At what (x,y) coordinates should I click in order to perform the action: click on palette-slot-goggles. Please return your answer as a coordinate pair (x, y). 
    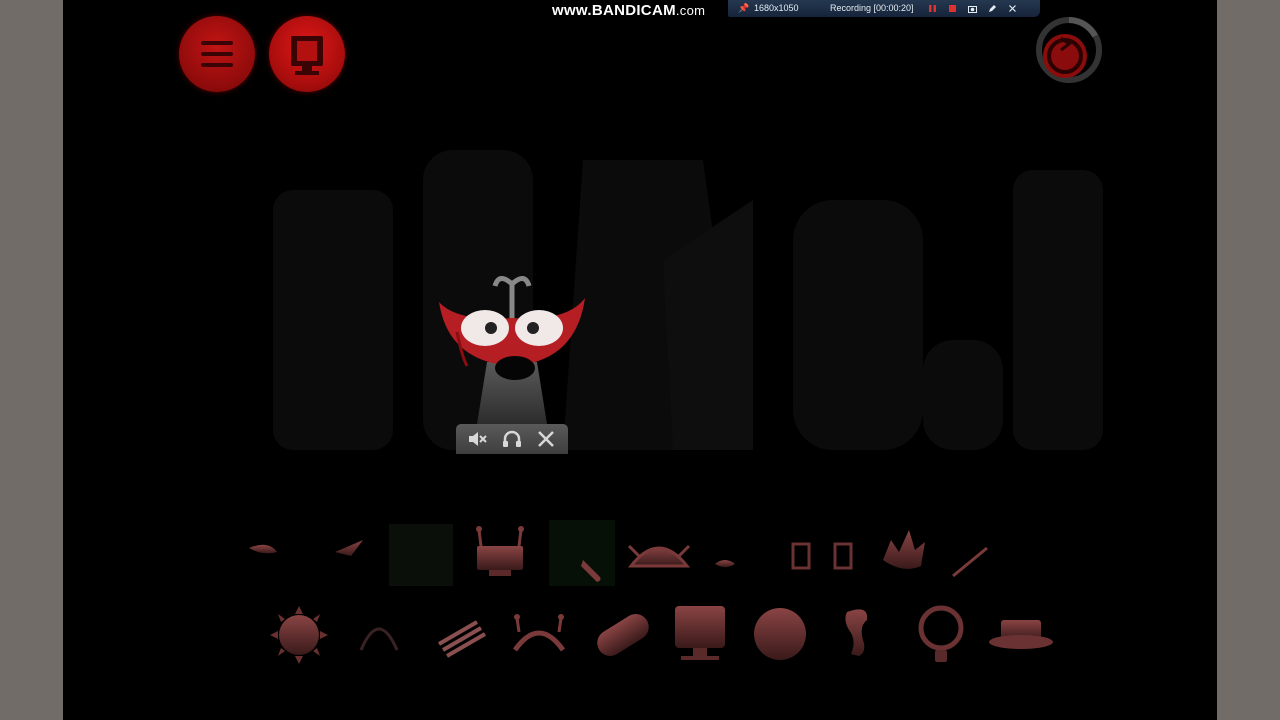
    Looking at the image, I should click on (822, 556).